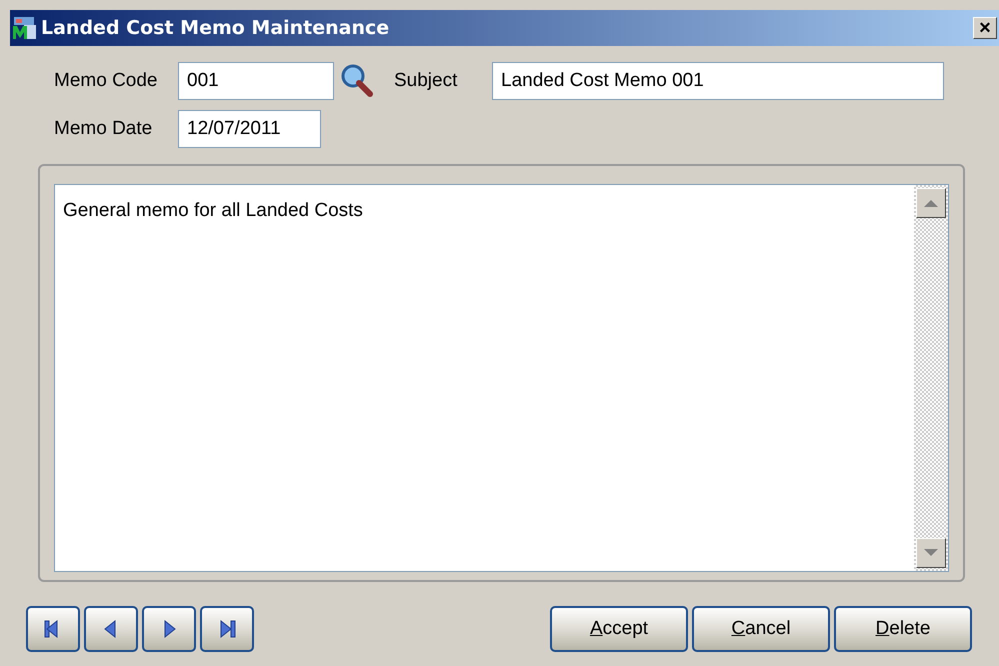 This screenshot has width=999, height=666. Describe the element at coordinates (903, 629) in the screenshot. I see `action-button: Delete` at that location.